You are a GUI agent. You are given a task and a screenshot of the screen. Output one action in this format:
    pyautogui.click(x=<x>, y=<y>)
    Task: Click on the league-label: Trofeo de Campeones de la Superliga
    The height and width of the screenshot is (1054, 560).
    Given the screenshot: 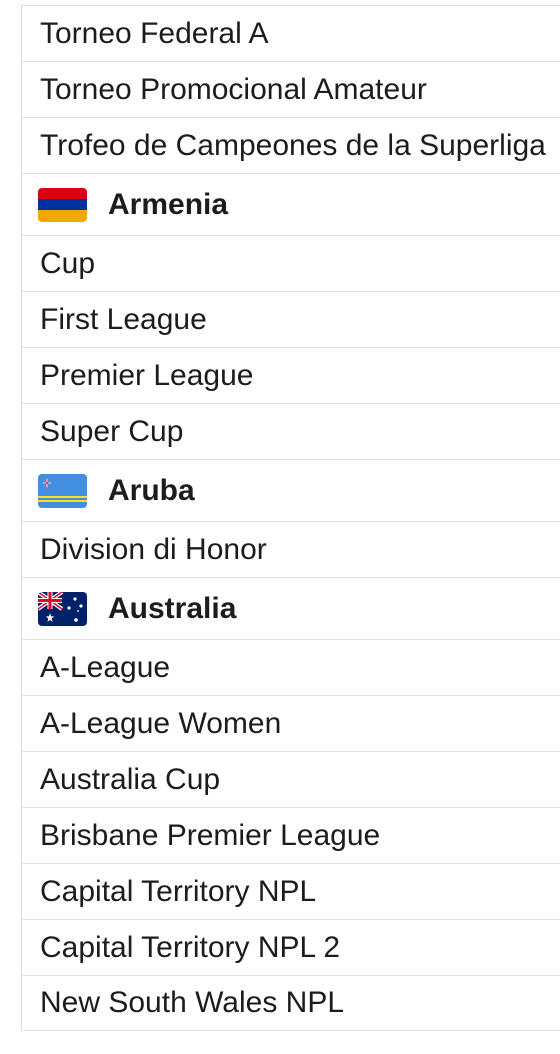 What is the action you would take?
    pyautogui.click(x=293, y=145)
    